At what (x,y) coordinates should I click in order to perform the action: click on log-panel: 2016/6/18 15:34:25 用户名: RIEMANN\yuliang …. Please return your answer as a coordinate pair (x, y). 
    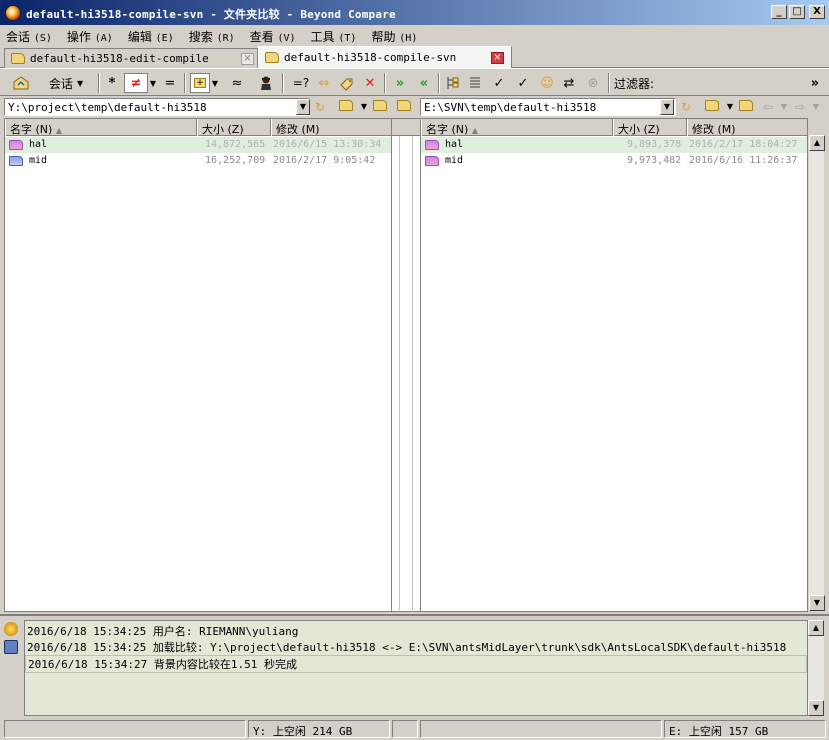
    Looking at the image, I should click on (414, 666).